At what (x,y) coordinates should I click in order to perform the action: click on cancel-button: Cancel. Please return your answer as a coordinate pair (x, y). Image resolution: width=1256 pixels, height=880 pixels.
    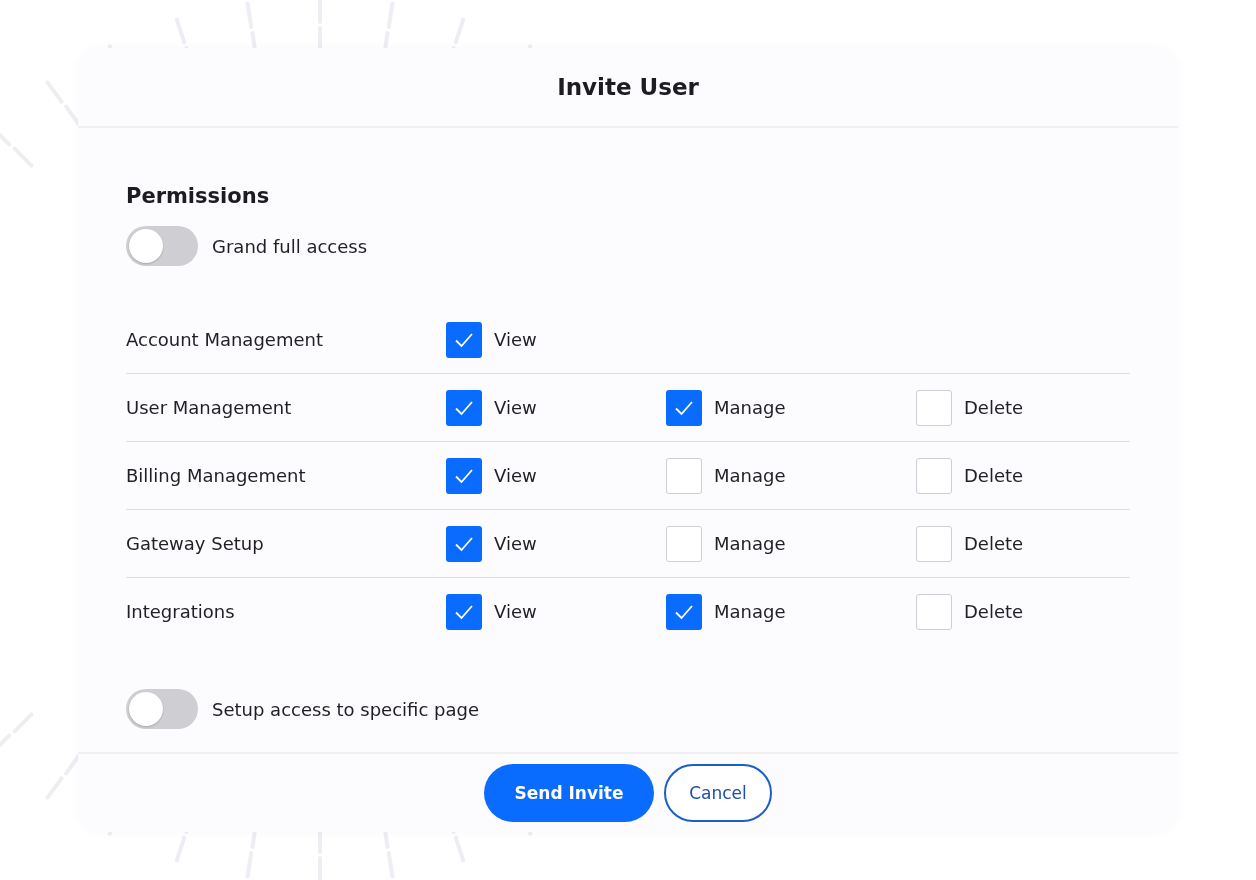
    Looking at the image, I should click on (718, 793).